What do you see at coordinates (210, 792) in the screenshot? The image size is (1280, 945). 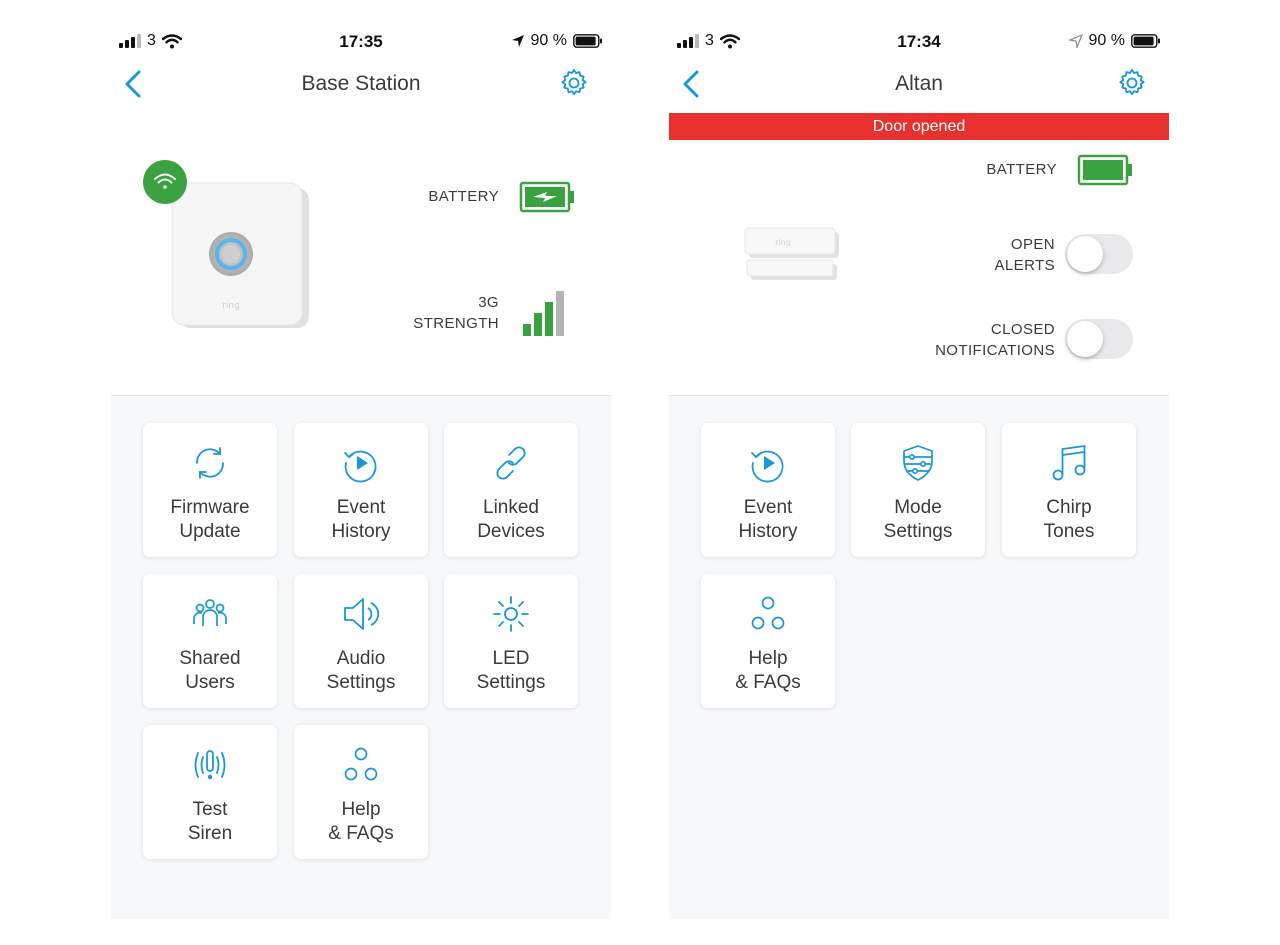 I see `test-siren-tile: Test Siren` at bounding box center [210, 792].